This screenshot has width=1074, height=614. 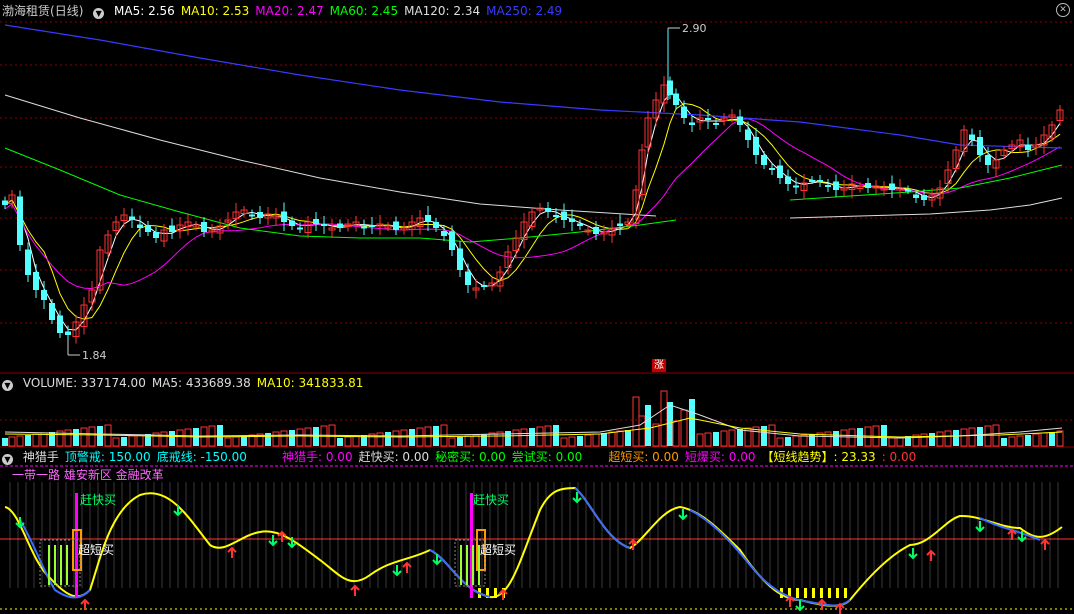 What do you see at coordinates (330, 155) in the screenshot?
I see `ma120-line` at bounding box center [330, 155].